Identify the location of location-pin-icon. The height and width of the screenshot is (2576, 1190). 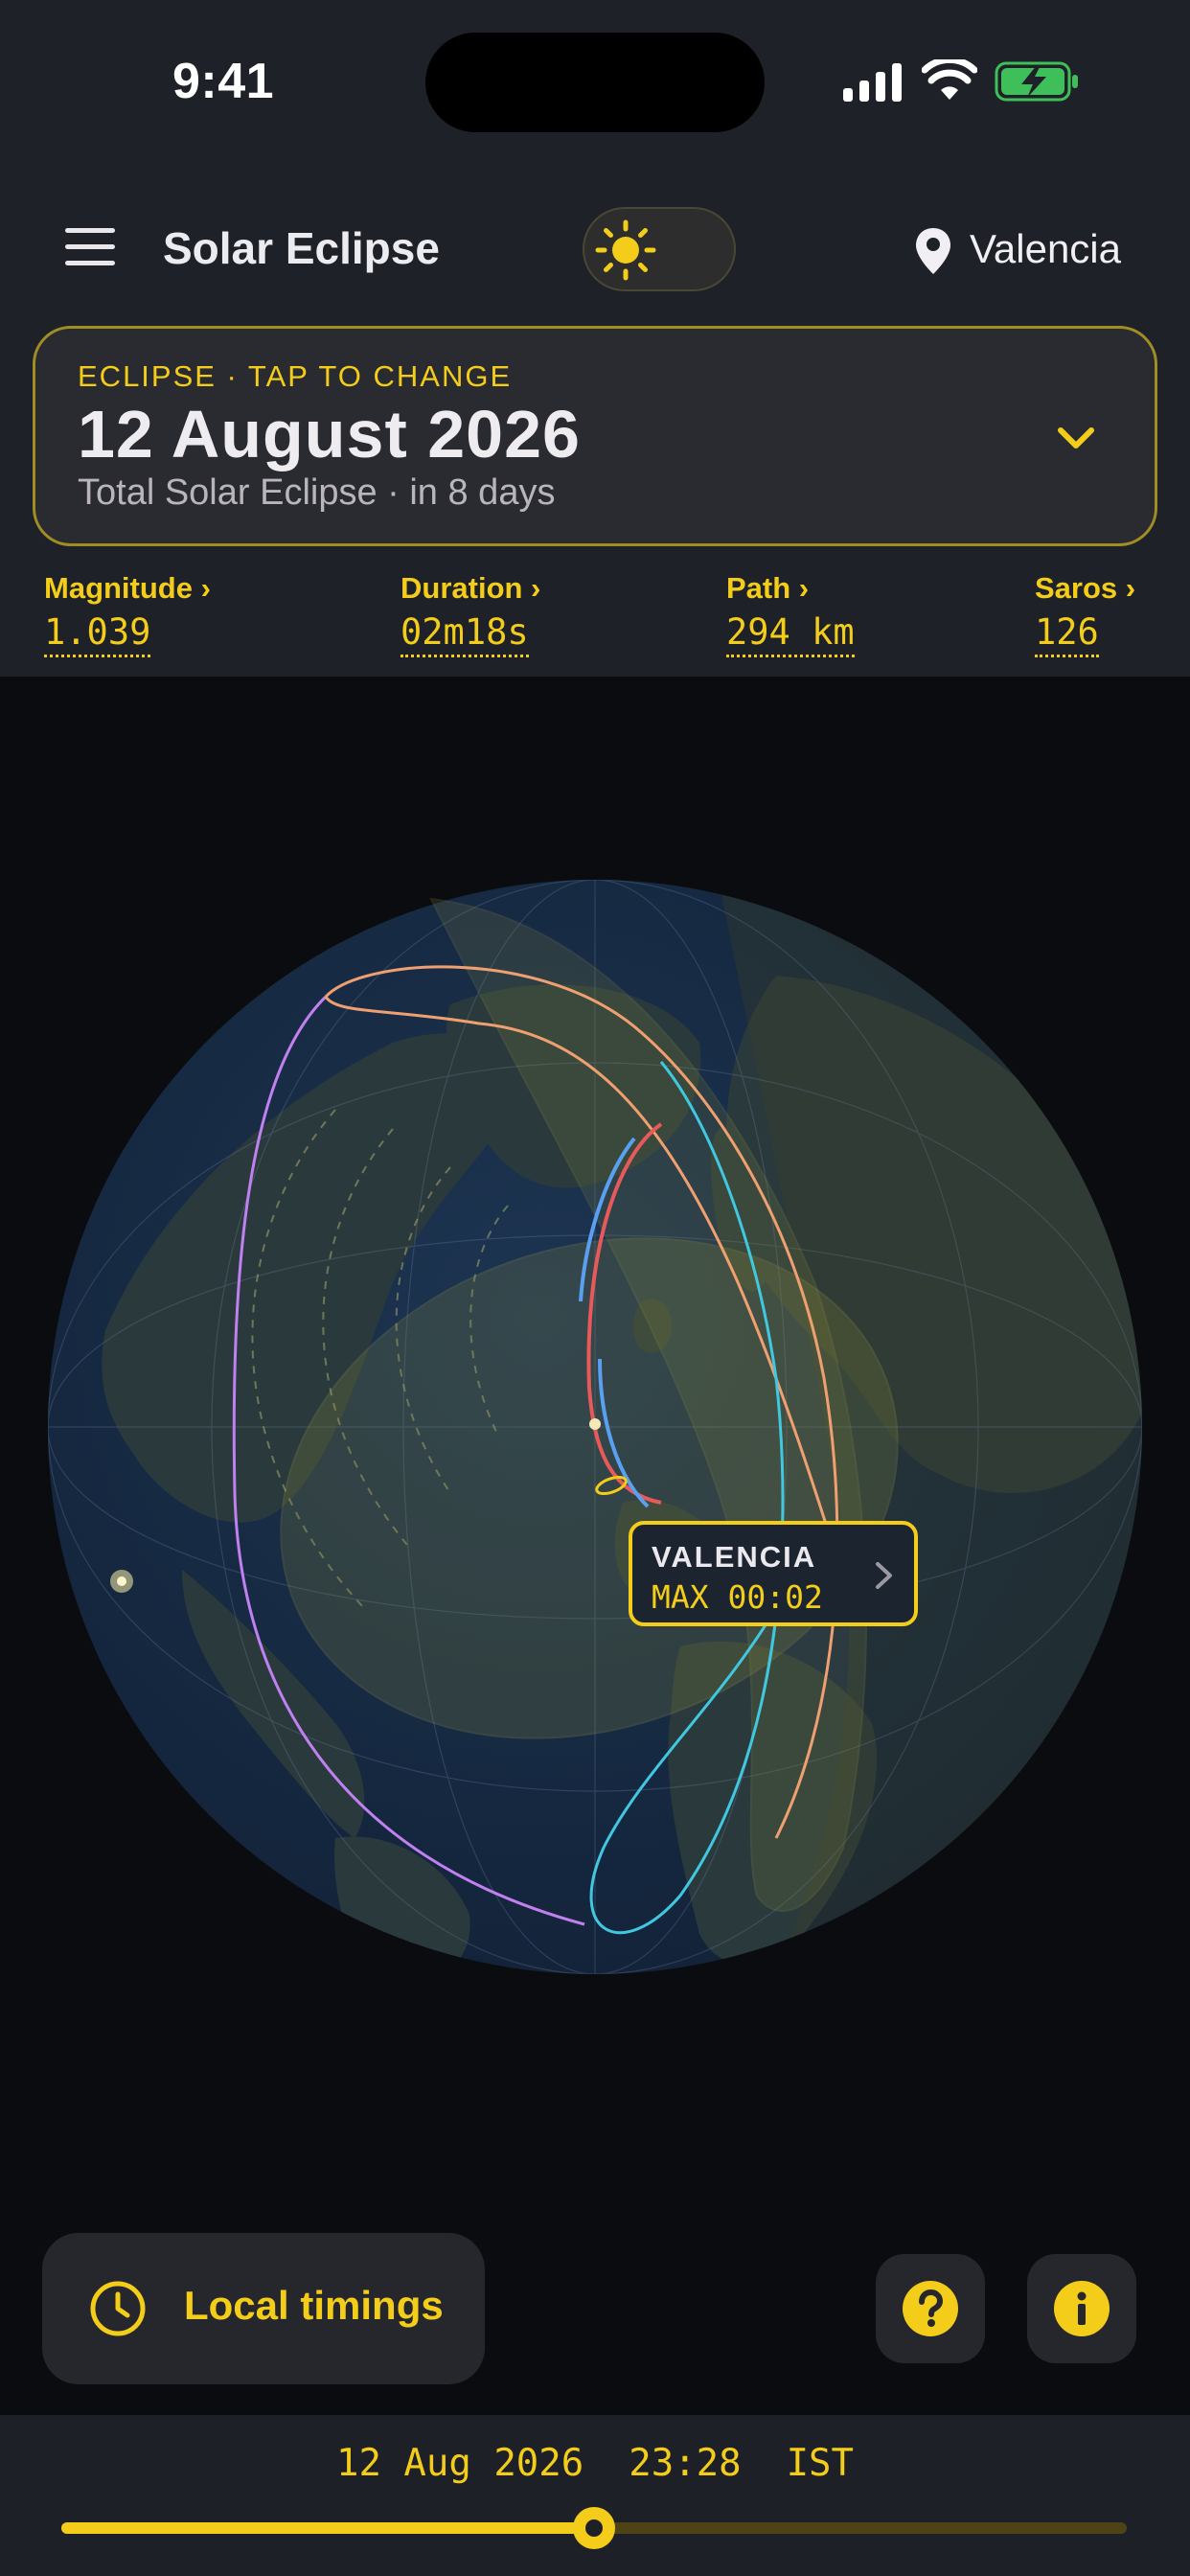
(933, 251).